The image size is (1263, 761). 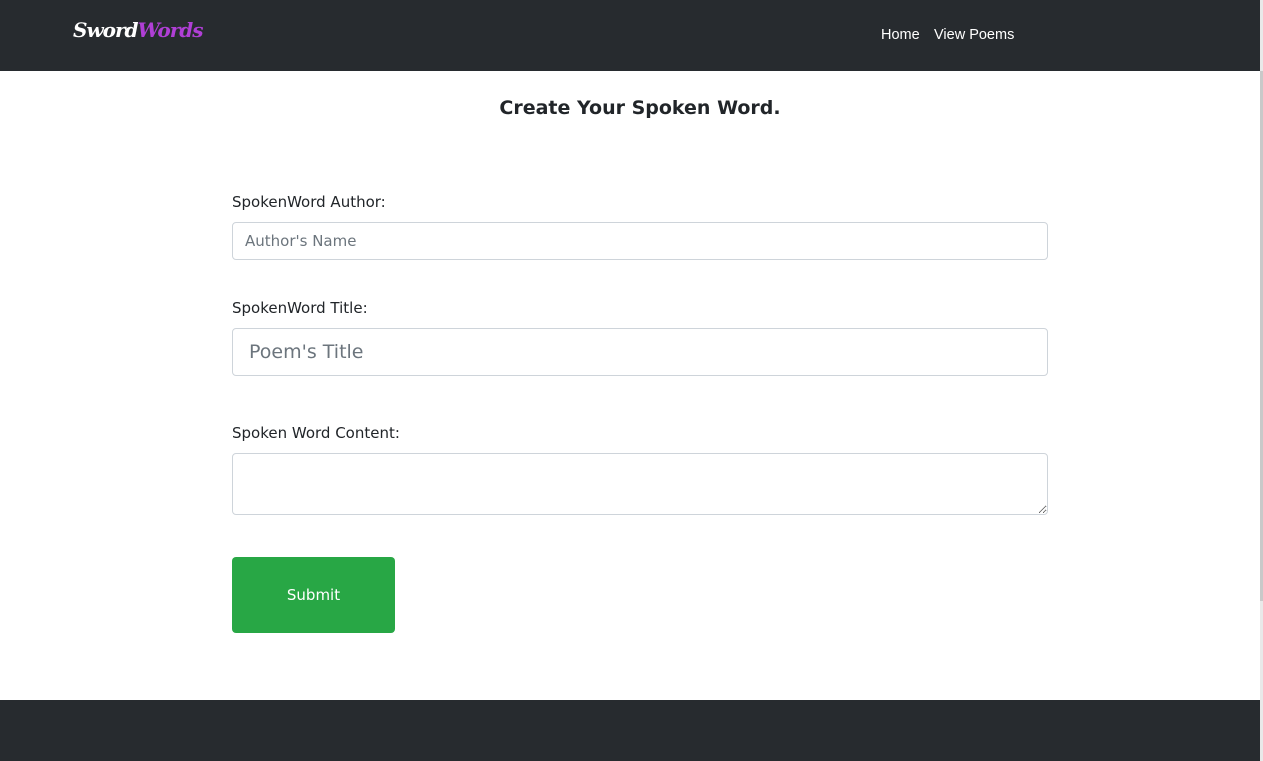 I want to click on author-input, so click(x=640, y=241).